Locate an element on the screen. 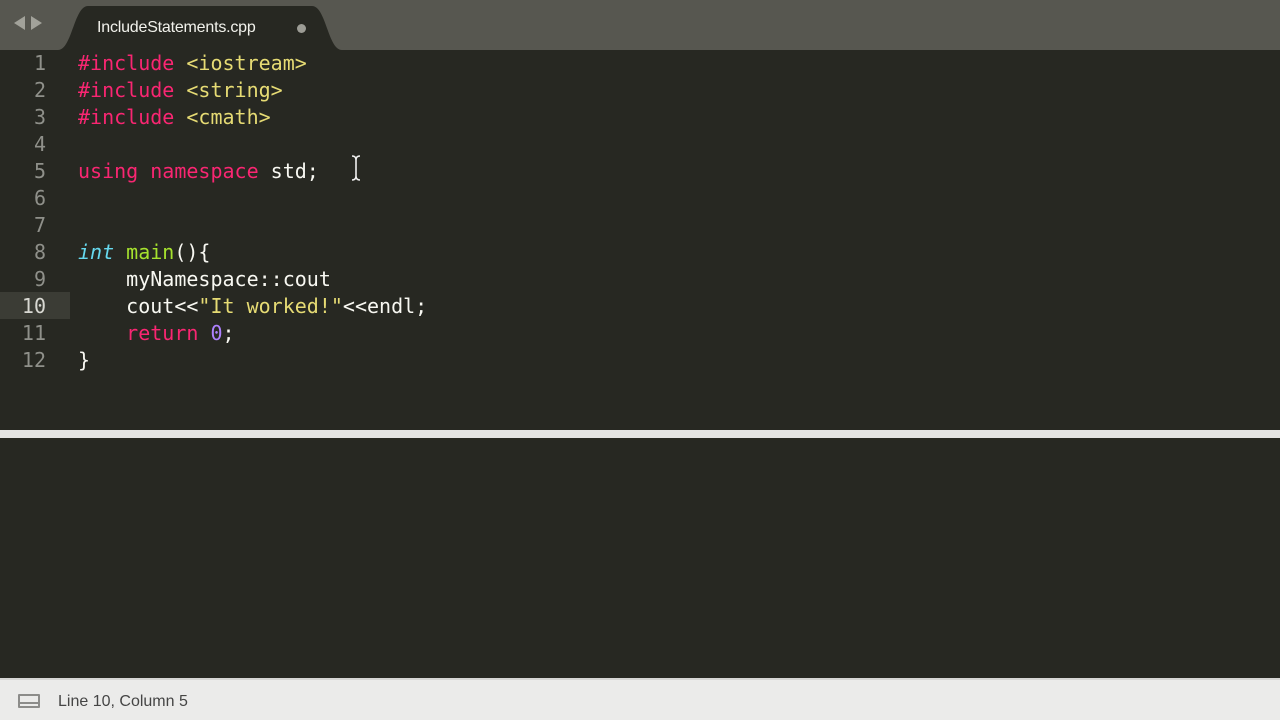  code-line: } is located at coordinates (84, 360).